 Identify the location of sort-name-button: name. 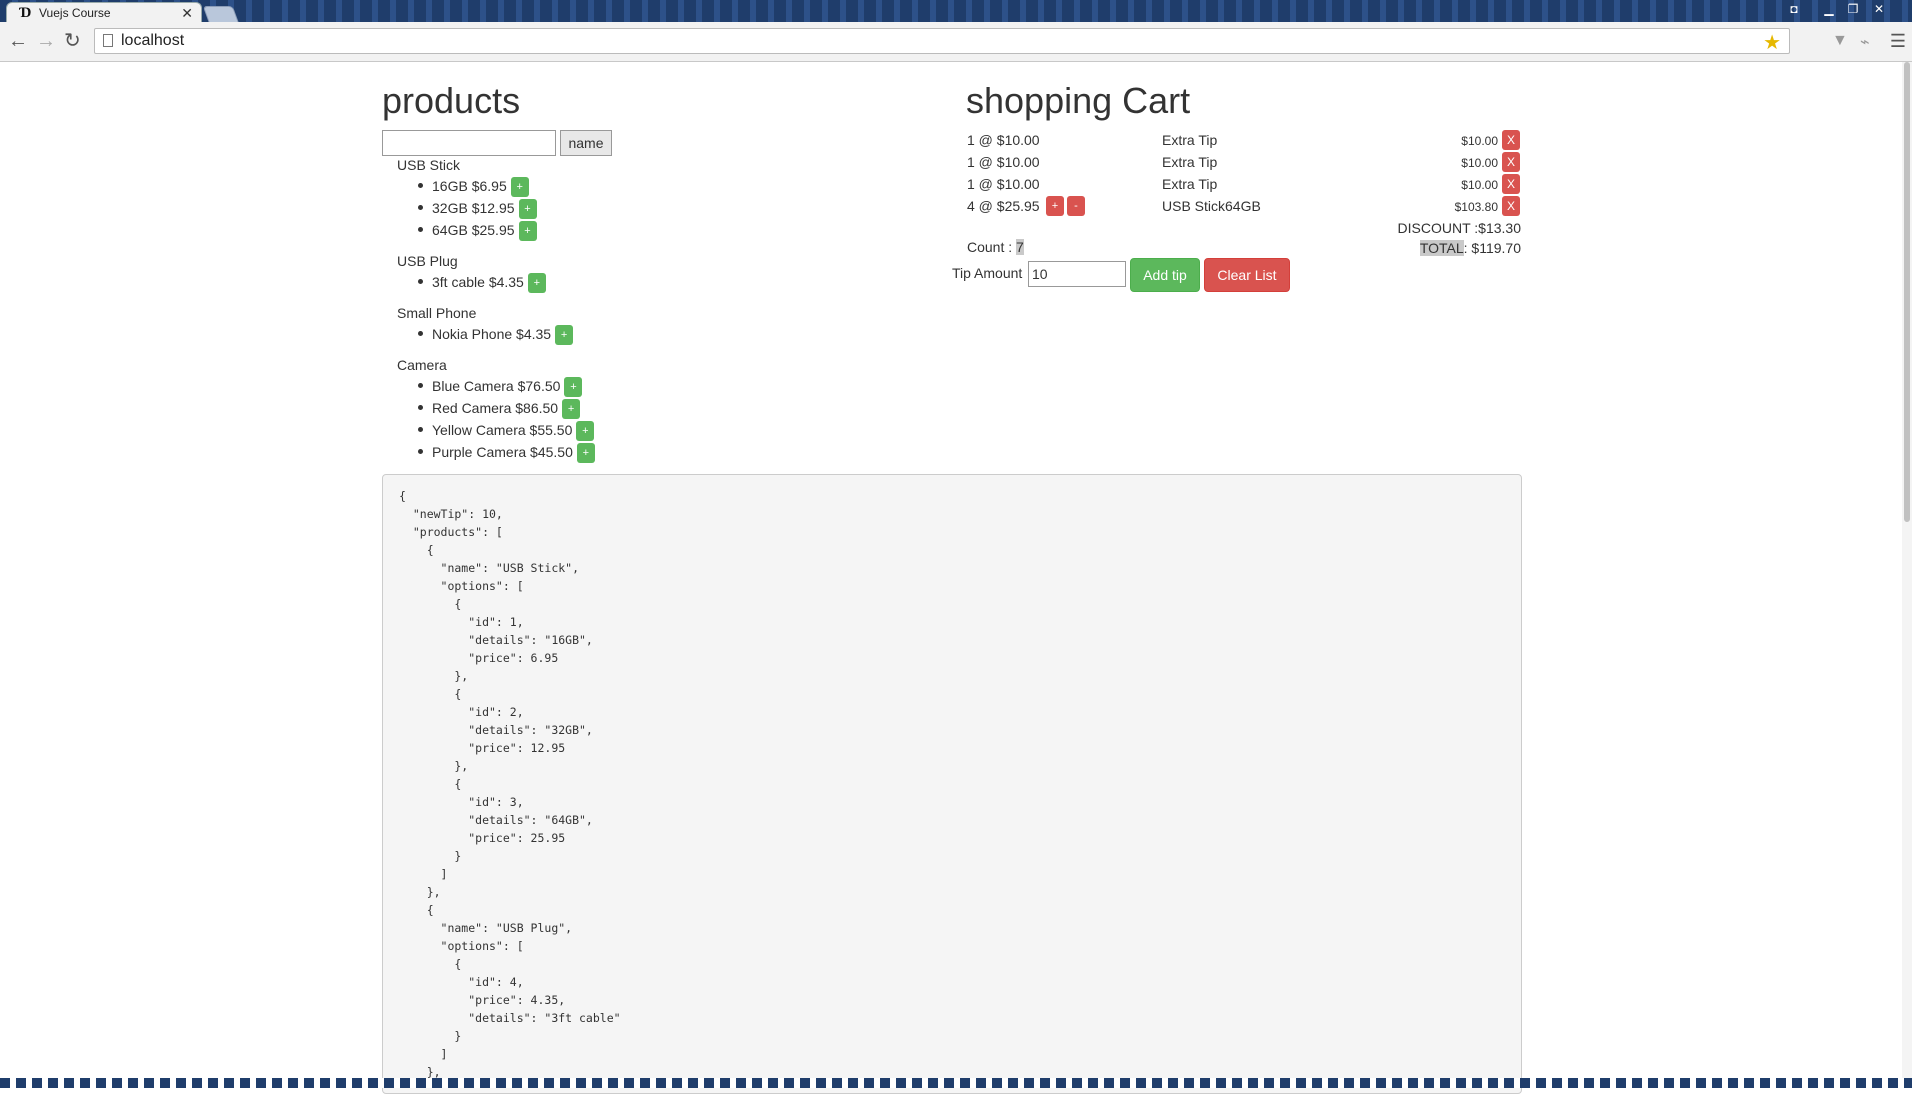
(586, 143).